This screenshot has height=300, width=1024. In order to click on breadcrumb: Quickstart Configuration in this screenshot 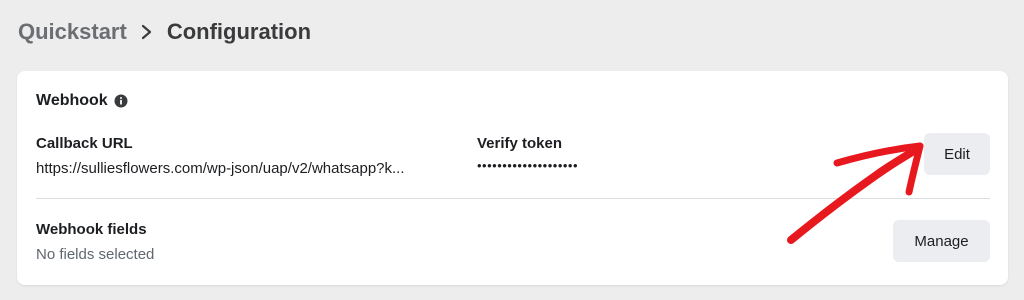, I will do `click(164, 32)`.